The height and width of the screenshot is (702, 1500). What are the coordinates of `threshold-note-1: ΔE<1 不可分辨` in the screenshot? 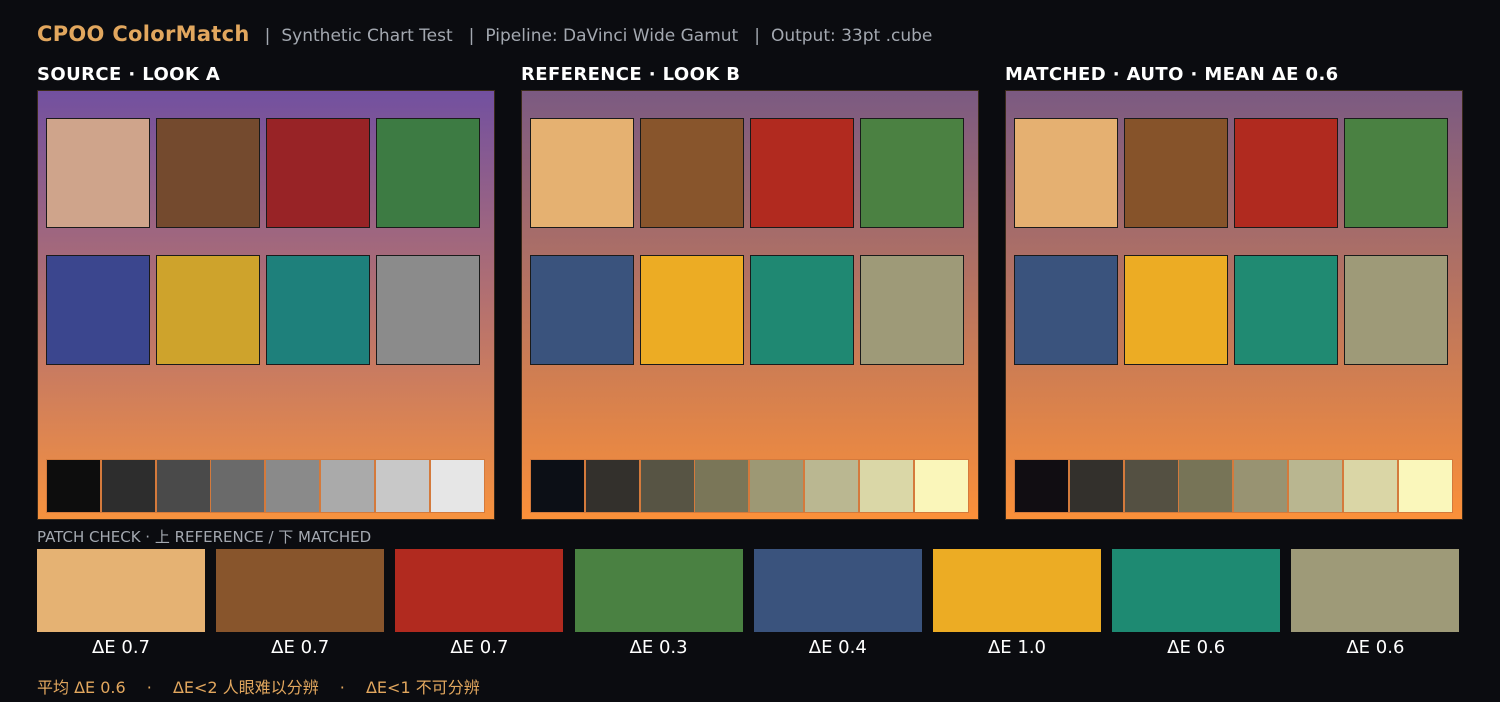 It's located at (422, 687).